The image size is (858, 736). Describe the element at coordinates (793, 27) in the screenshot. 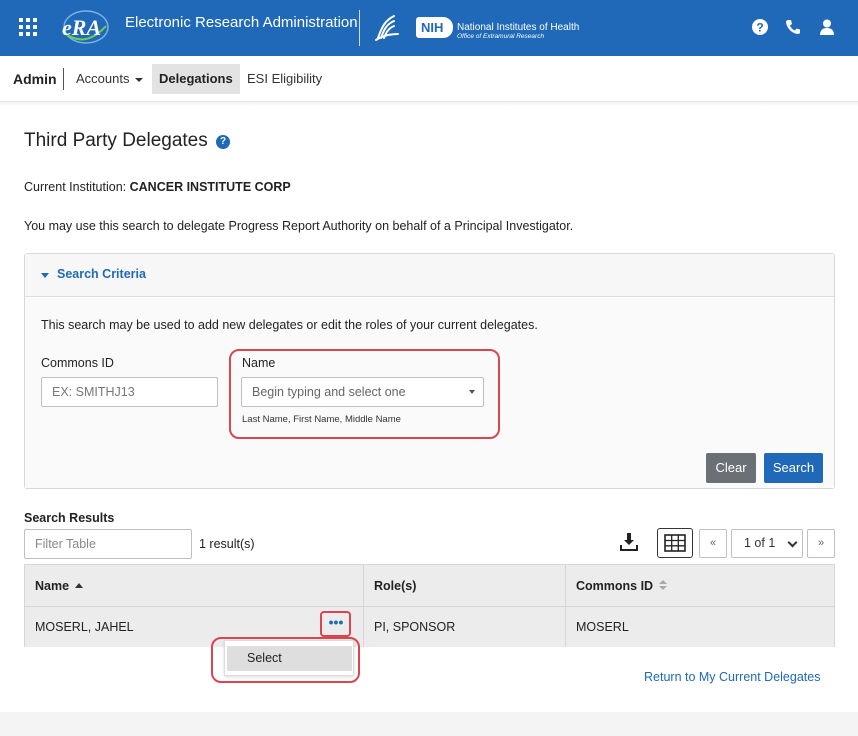

I see `phone-icon` at that location.